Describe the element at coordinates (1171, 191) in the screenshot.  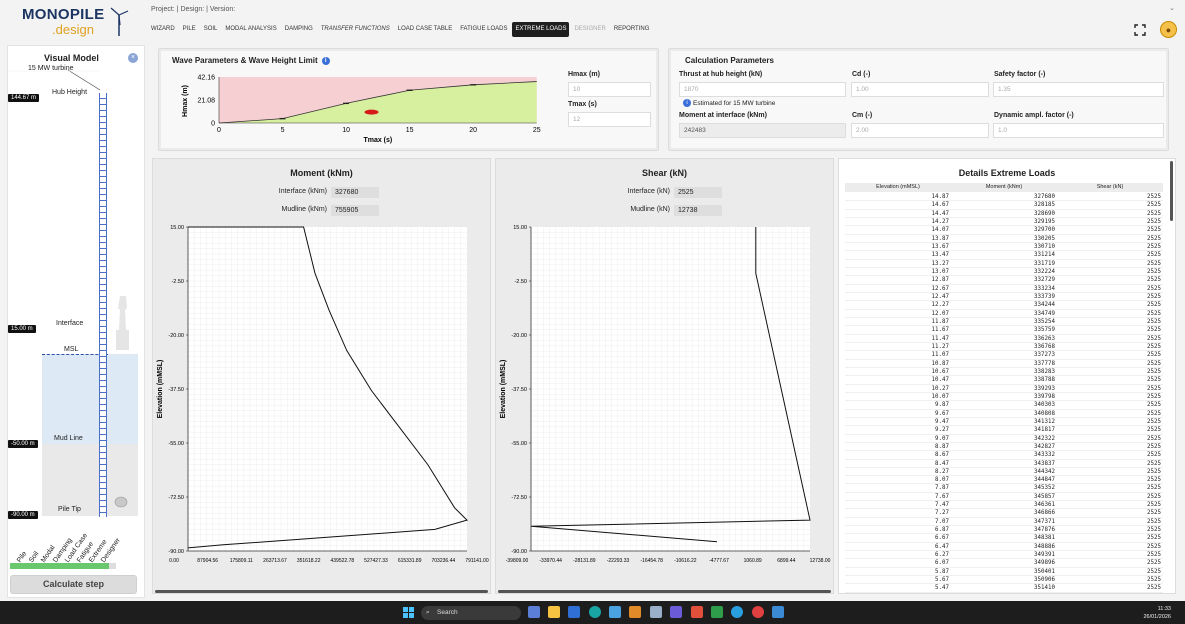
I see `vertical-scrollbar` at that location.